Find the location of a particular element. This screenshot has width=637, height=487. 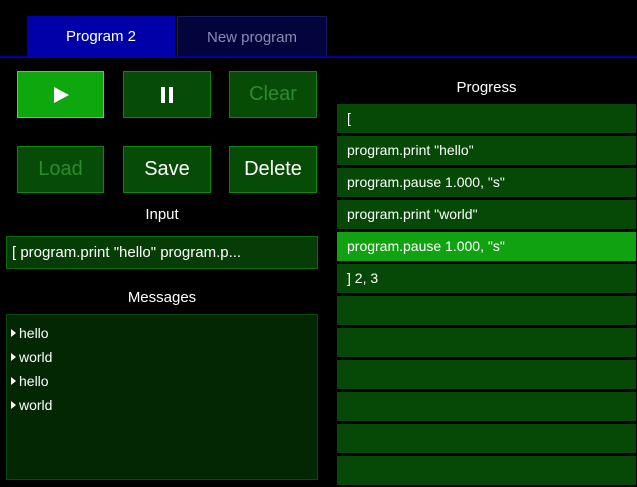

progress-row: [ is located at coordinates (486, 118).